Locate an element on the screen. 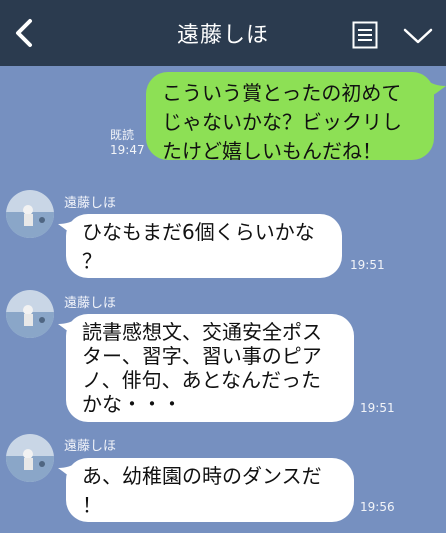 Image resolution: width=446 pixels, height=533 pixels. message-time: 19:47 is located at coordinates (127, 150).